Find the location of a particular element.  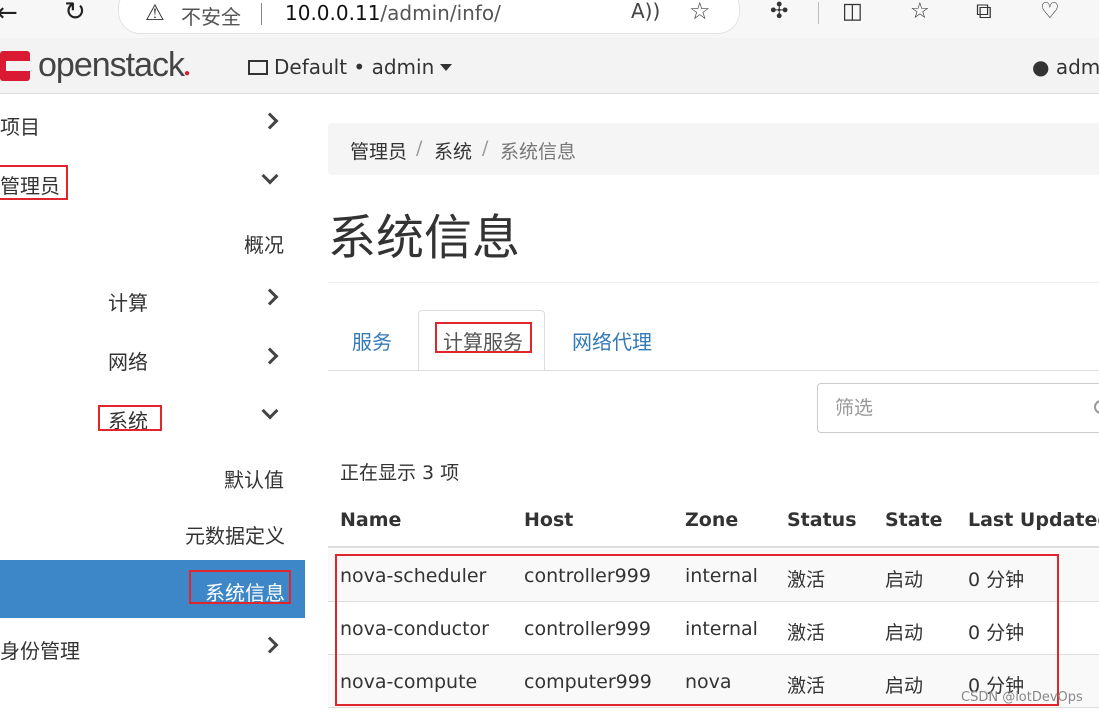

table-header-divider is located at coordinates (713, 547).